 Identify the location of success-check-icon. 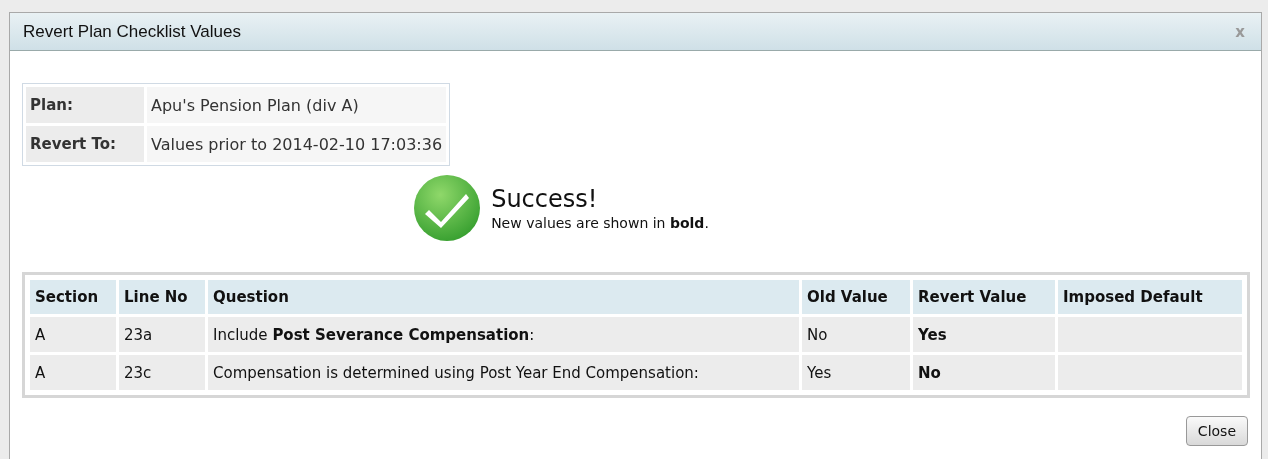
(447, 208).